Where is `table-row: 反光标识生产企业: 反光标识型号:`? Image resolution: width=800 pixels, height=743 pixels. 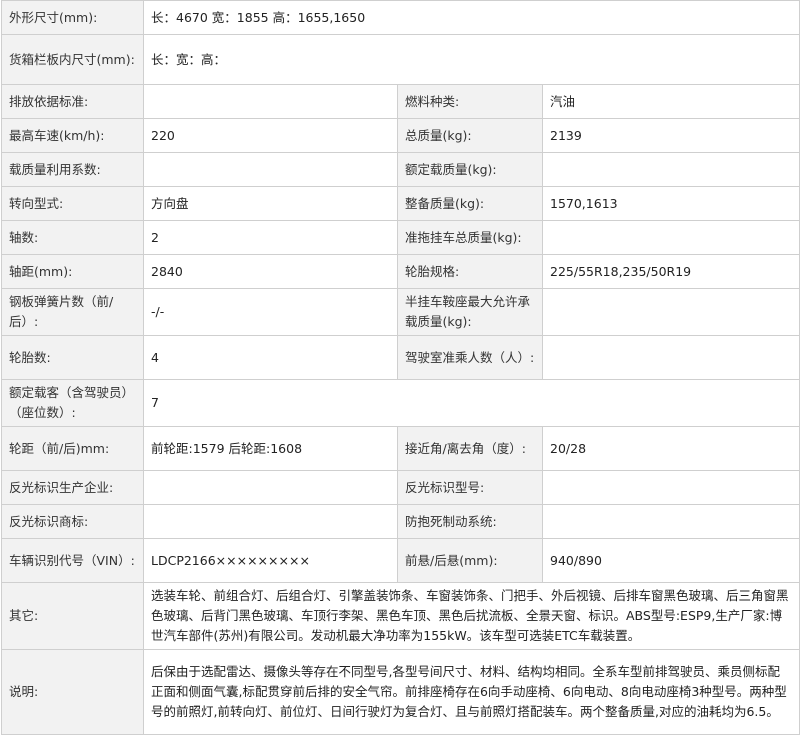
table-row: 反光标识生产企业: 反光标识型号: is located at coordinates (400, 487).